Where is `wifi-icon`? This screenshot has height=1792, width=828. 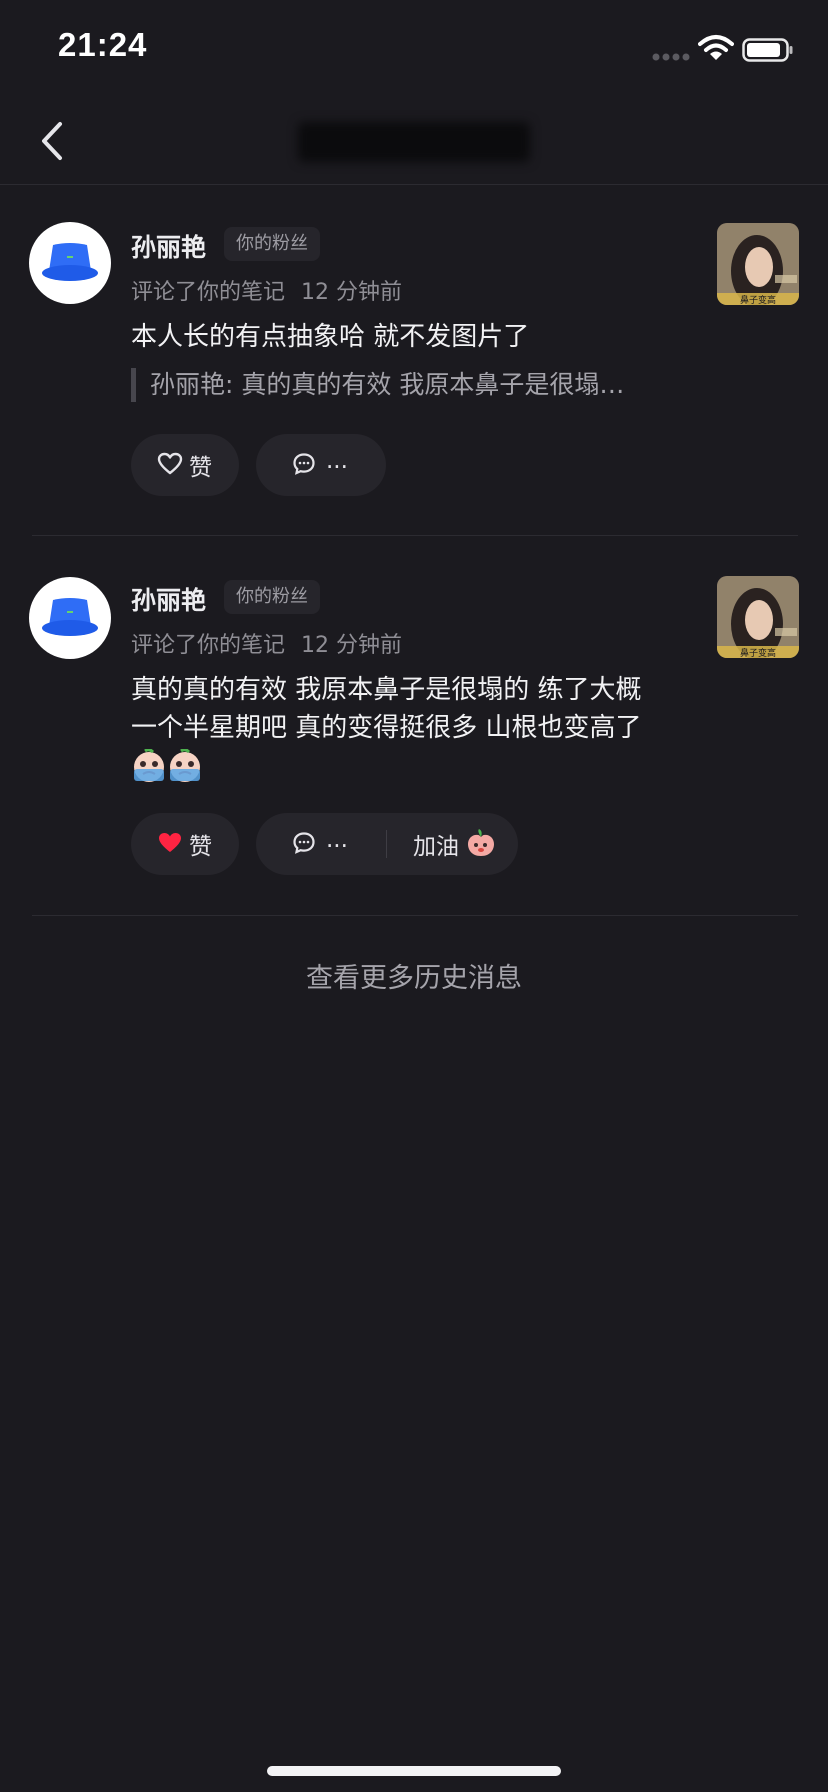 wifi-icon is located at coordinates (716, 47).